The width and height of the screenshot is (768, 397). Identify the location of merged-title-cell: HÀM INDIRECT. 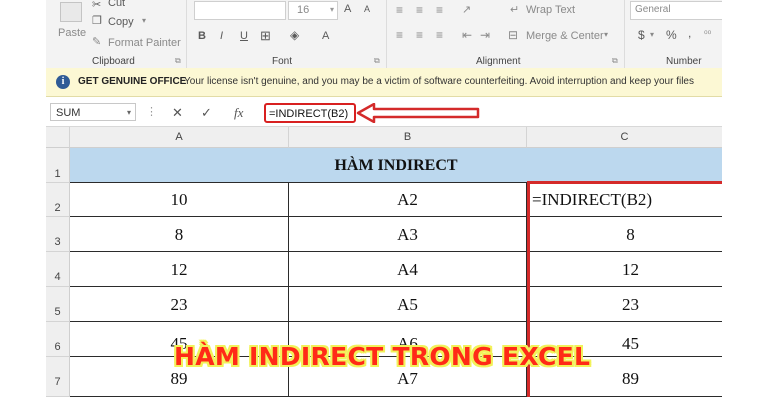
(396, 165).